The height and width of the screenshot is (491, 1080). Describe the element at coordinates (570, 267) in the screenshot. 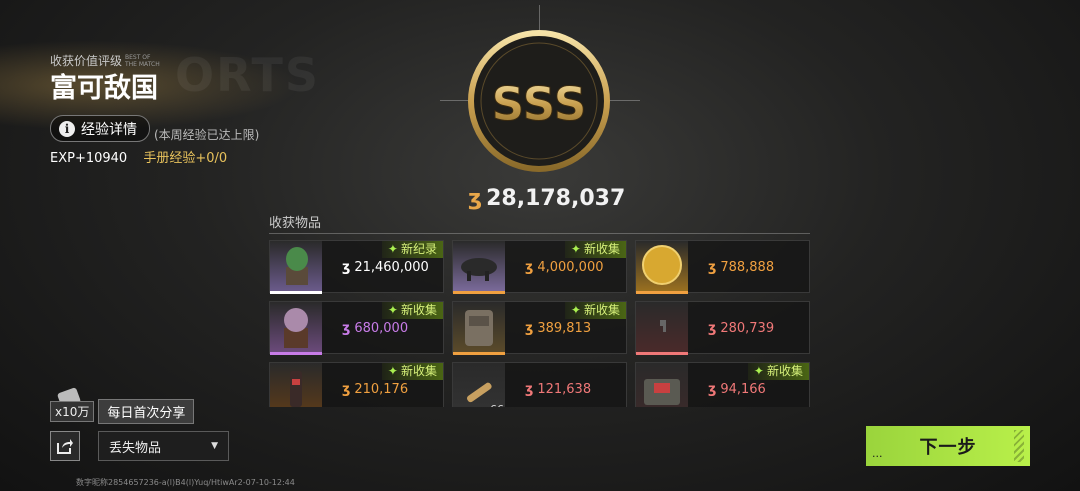

I see `item-price-value: 4,000,000` at that location.